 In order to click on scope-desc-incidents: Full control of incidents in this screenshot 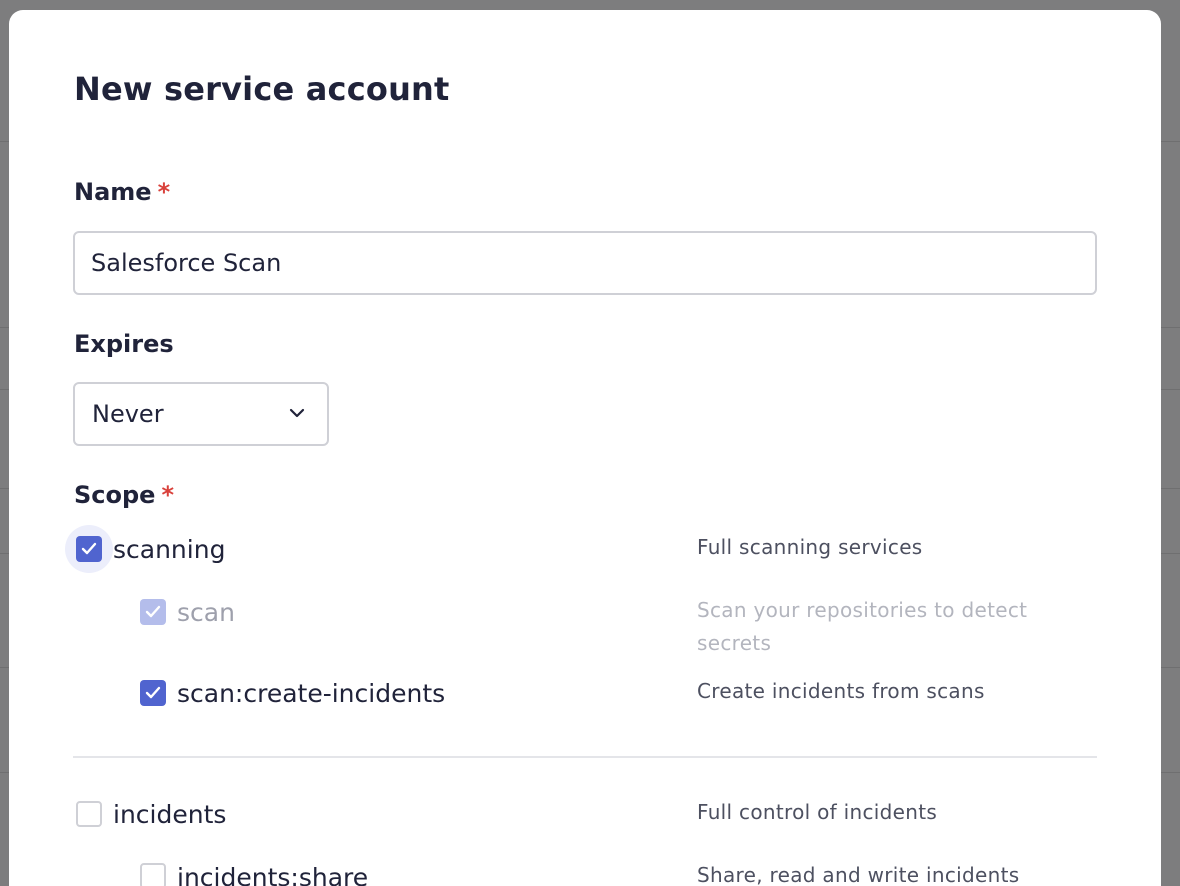, I will do `click(817, 812)`.